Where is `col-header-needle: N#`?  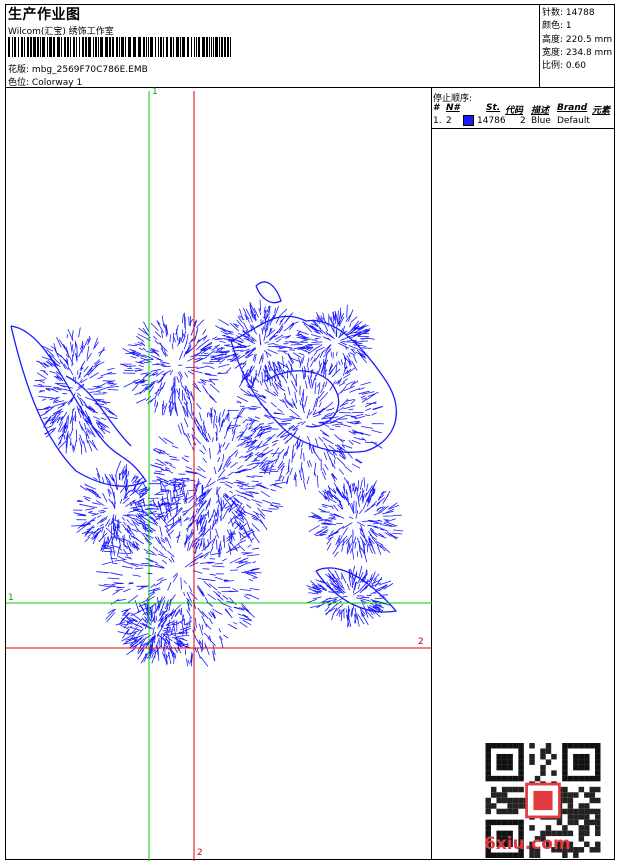 col-header-needle: N# is located at coordinates (453, 108).